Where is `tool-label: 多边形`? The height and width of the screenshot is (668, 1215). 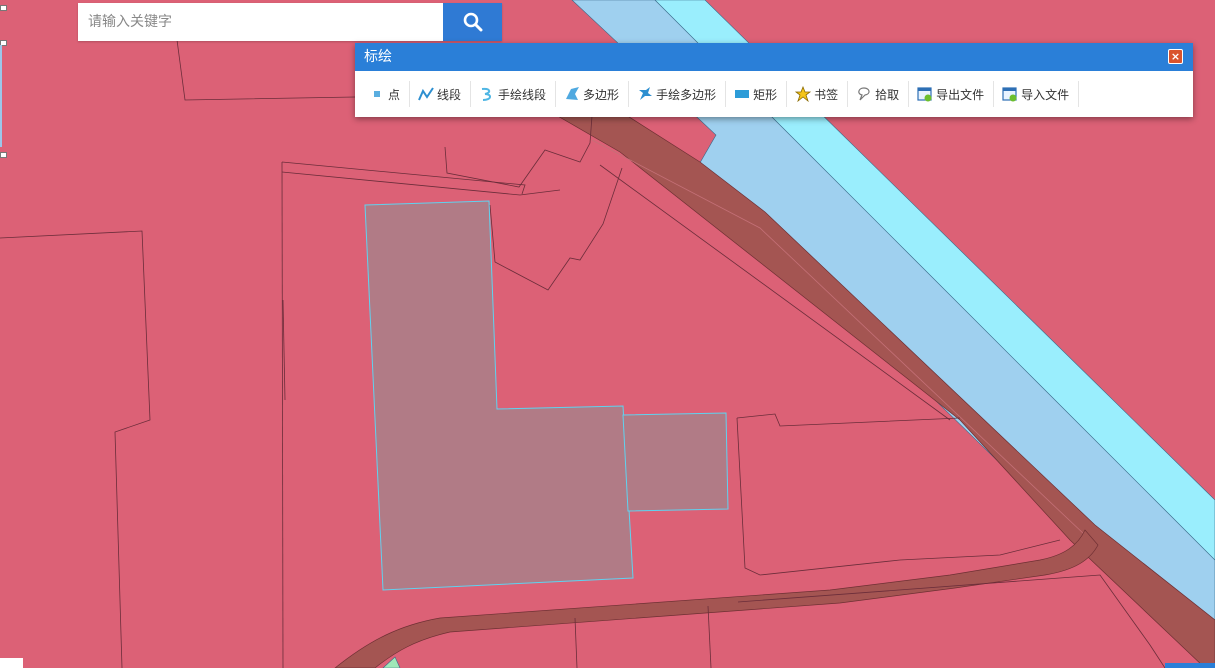 tool-label: 多边形 is located at coordinates (601, 94).